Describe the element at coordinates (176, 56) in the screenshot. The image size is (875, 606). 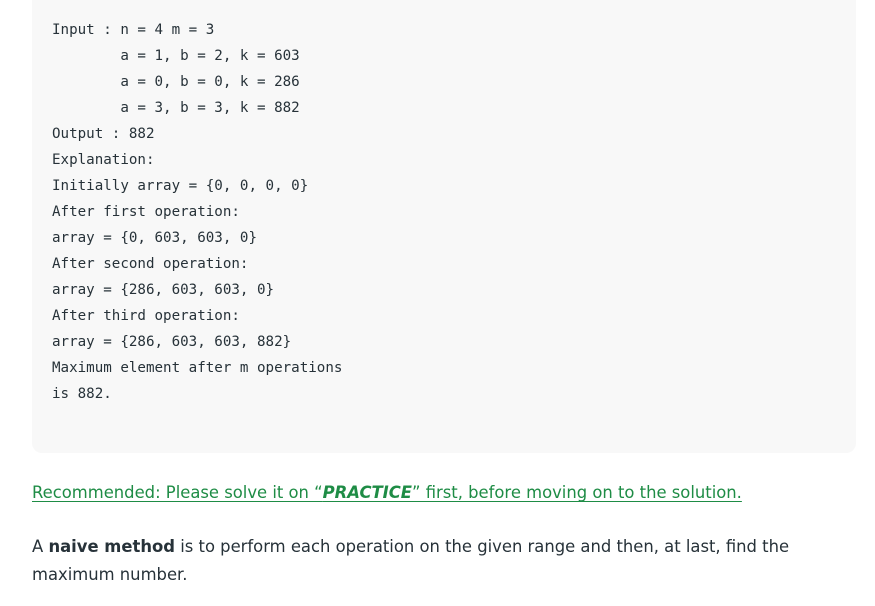
I see `code-line: a = 1, b = 2, k = 603` at that location.